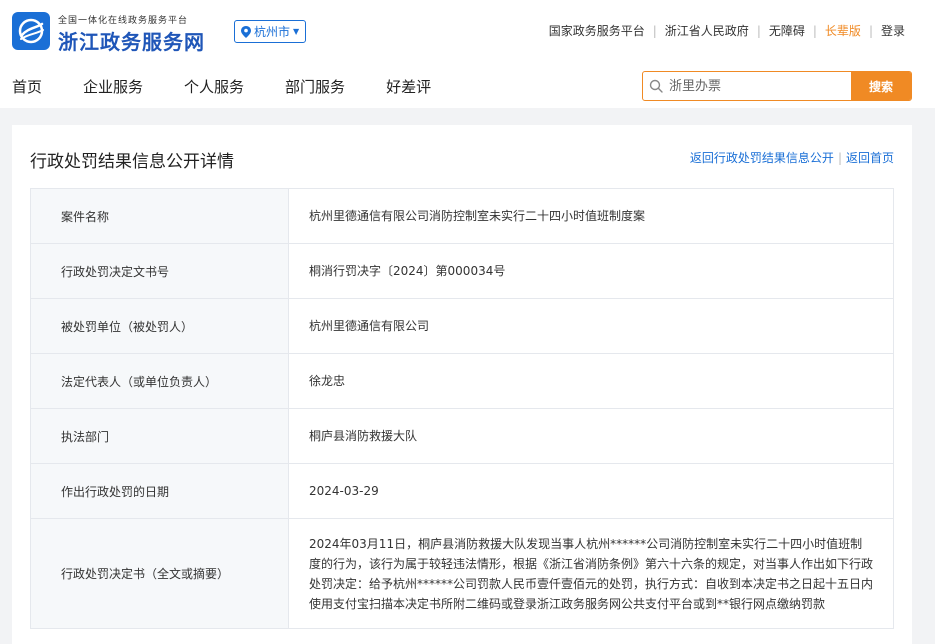 Image resolution: width=935 pixels, height=644 pixels. What do you see at coordinates (893, 30) in the screenshot?
I see `login-link: 登录` at bounding box center [893, 30].